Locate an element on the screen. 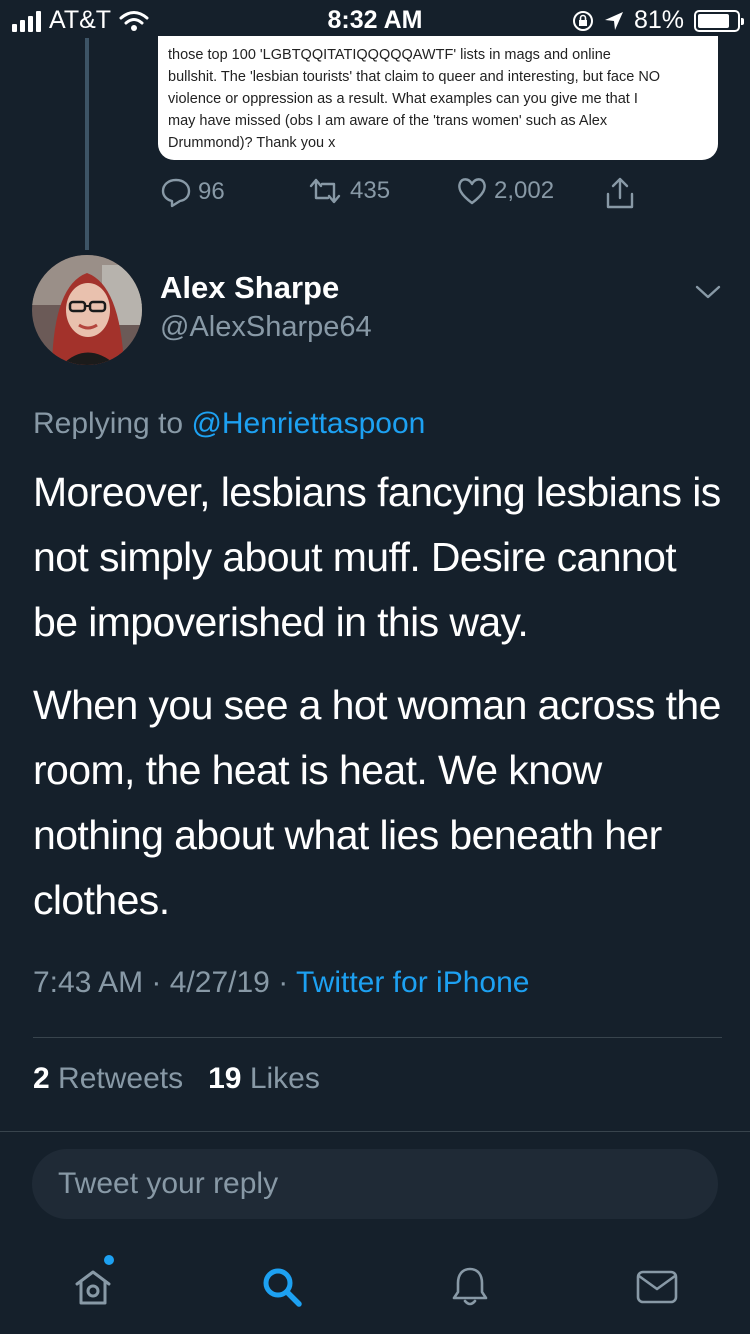  reply-box is located at coordinates (375, 1184).